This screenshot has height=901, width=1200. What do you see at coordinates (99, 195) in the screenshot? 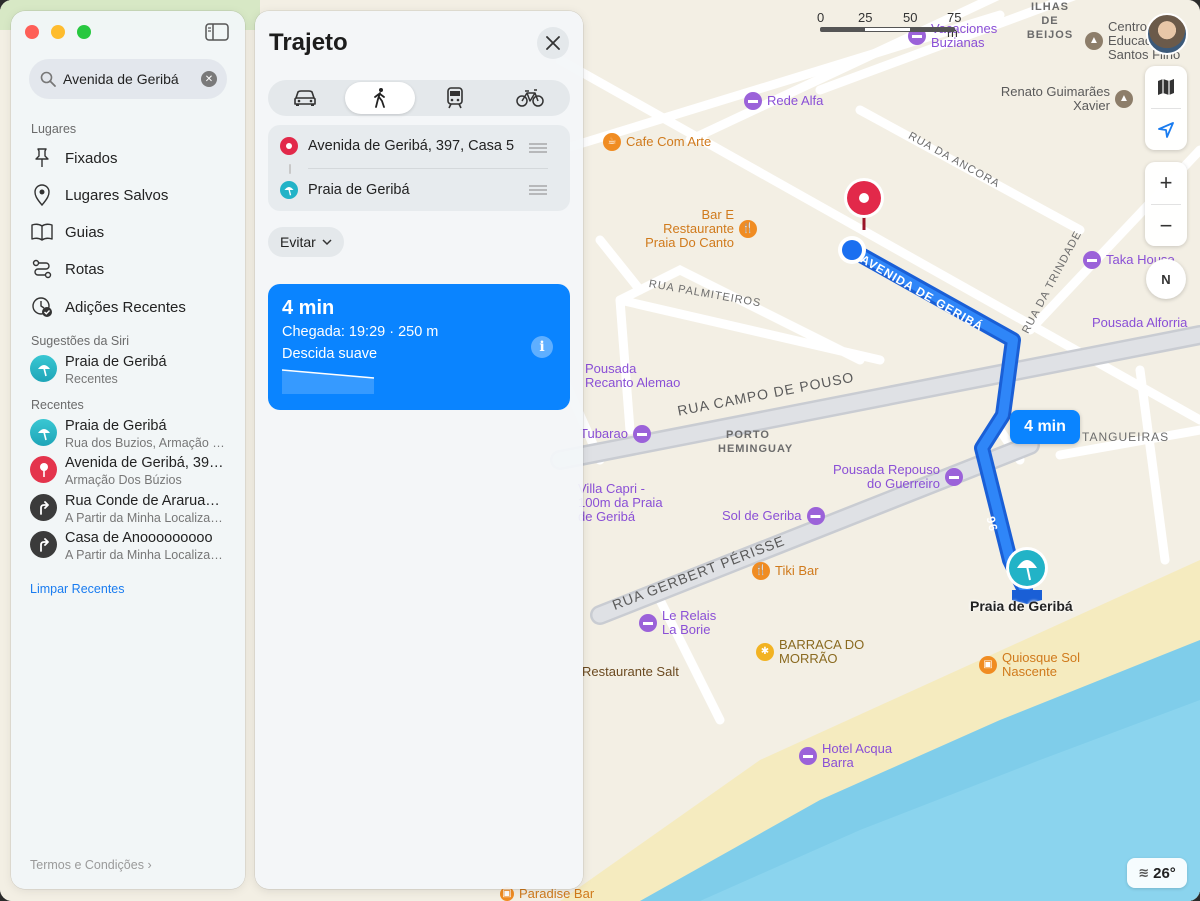
I see `sidebar-item-saved-places: Lugares Salvos` at bounding box center [99, 195].